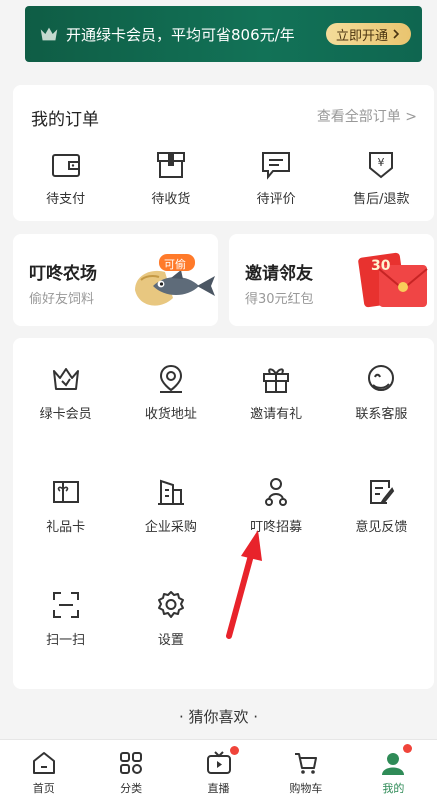 Image resolution: width=437 pixels, height=801 pixels. Describe the element at coordinates (65, 392) in the screenshot. I see `grid-item-green-card: 绿卡会员` at that location.